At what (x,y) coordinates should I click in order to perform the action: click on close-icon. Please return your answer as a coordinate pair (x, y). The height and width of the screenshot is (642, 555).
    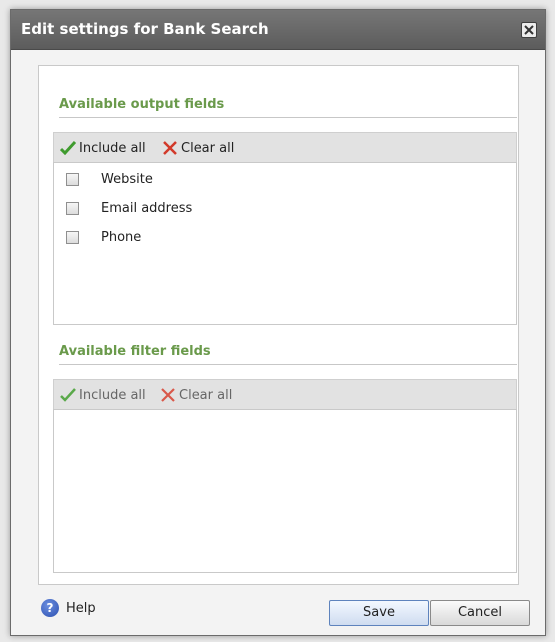
    Looking at the image, I should click on (529, 30).